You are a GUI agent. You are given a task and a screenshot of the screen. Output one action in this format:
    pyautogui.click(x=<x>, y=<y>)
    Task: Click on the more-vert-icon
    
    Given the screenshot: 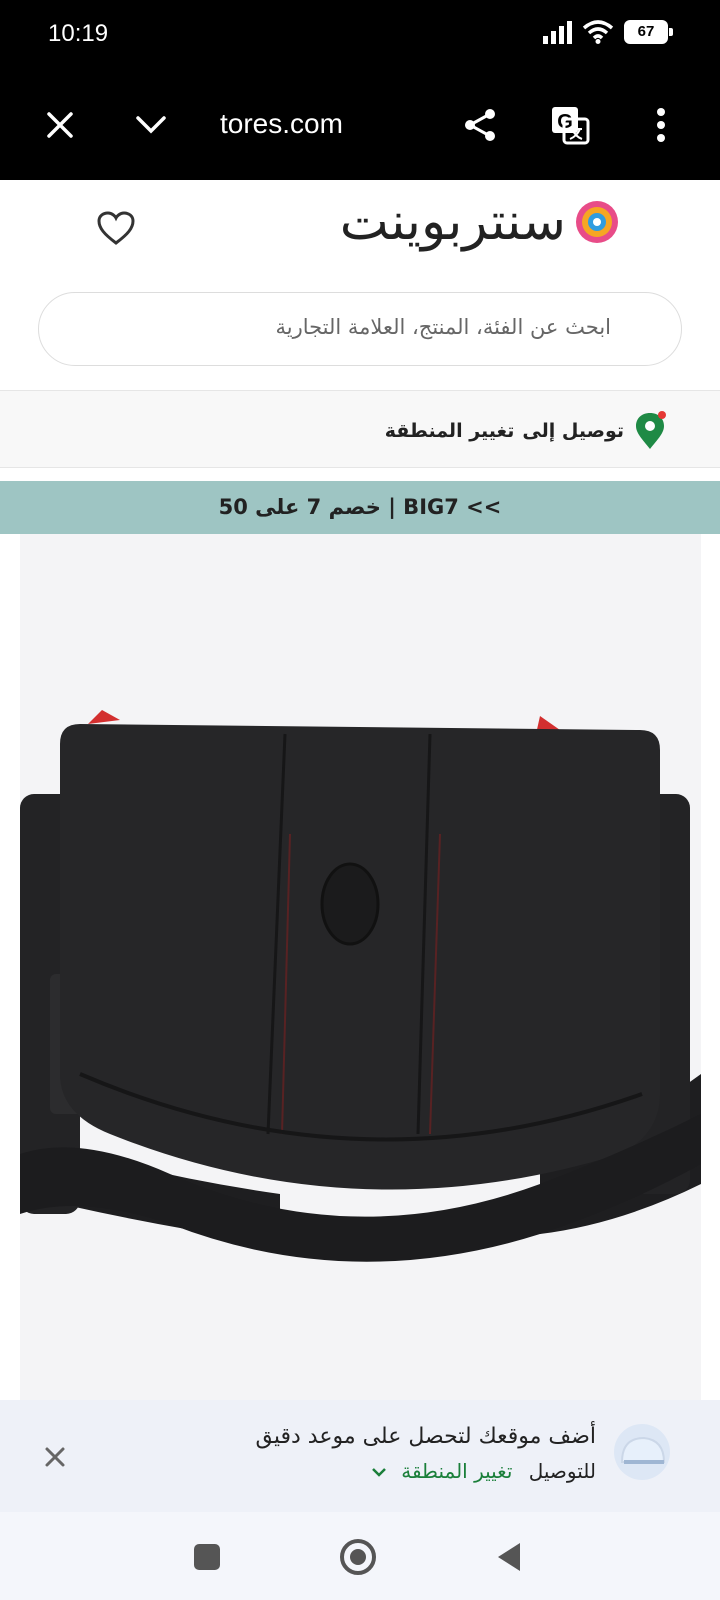 What is the action you would take?
    pyautogui.click(x=661, y=125)
    